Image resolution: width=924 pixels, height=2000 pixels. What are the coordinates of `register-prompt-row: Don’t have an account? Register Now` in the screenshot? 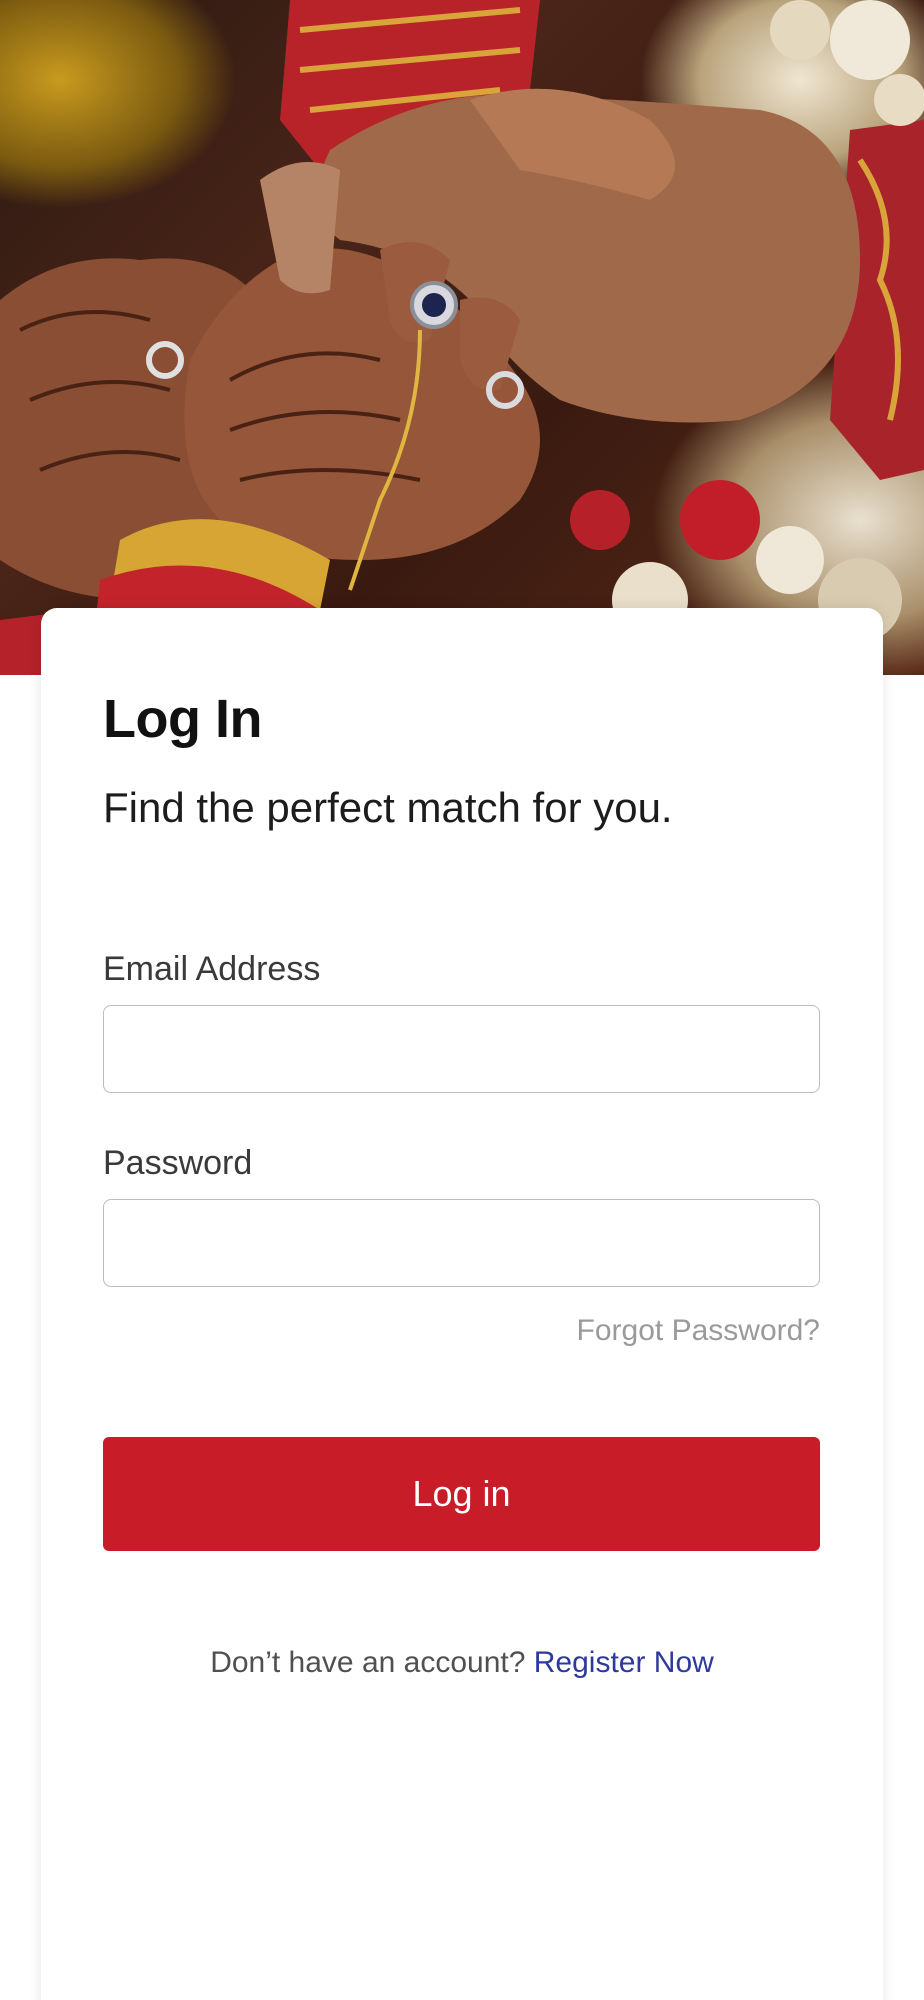 It's located at (462, 1663).